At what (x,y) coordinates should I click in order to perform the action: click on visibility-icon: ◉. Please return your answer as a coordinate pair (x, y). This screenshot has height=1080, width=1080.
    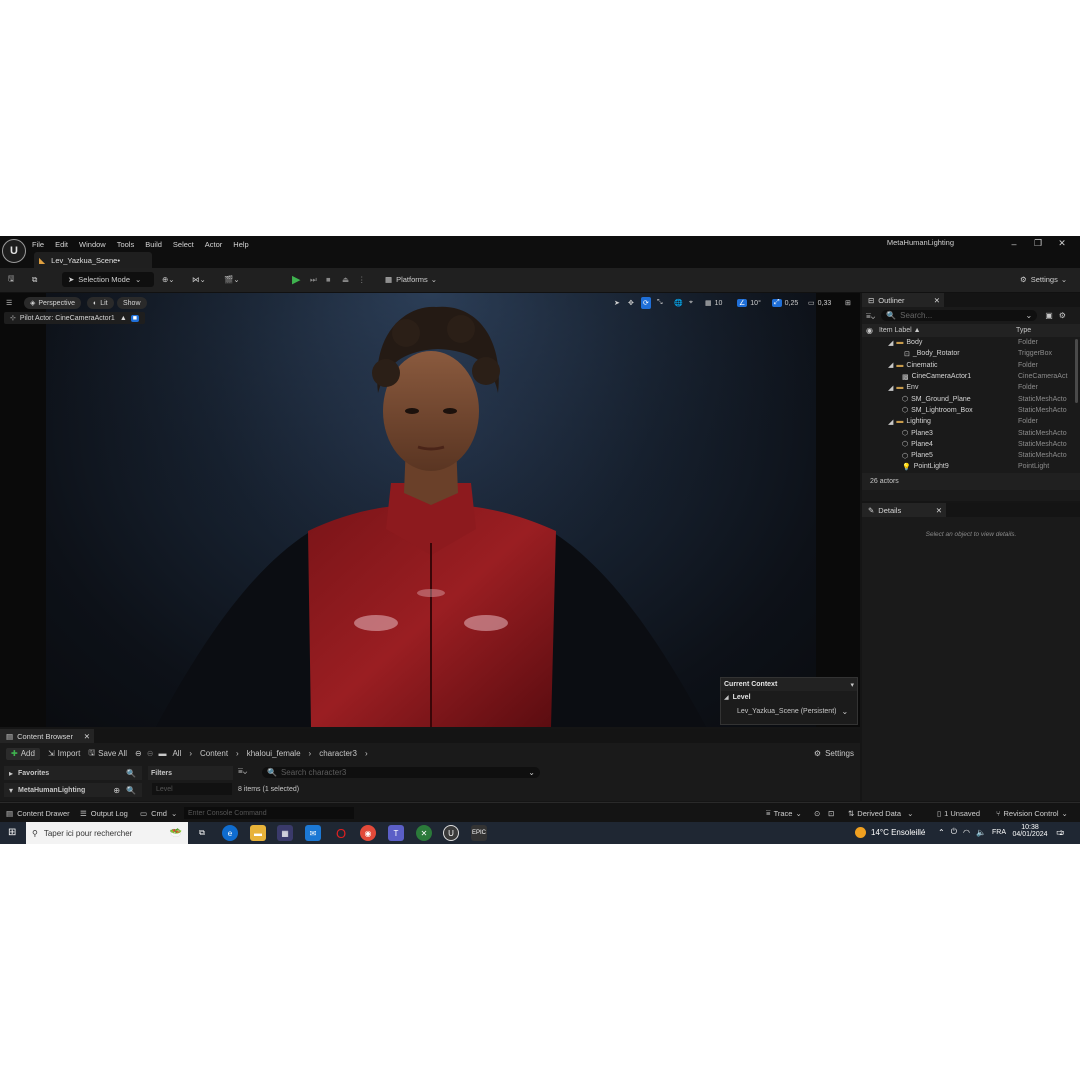
    Looking at the image, I should click on (869, 330).